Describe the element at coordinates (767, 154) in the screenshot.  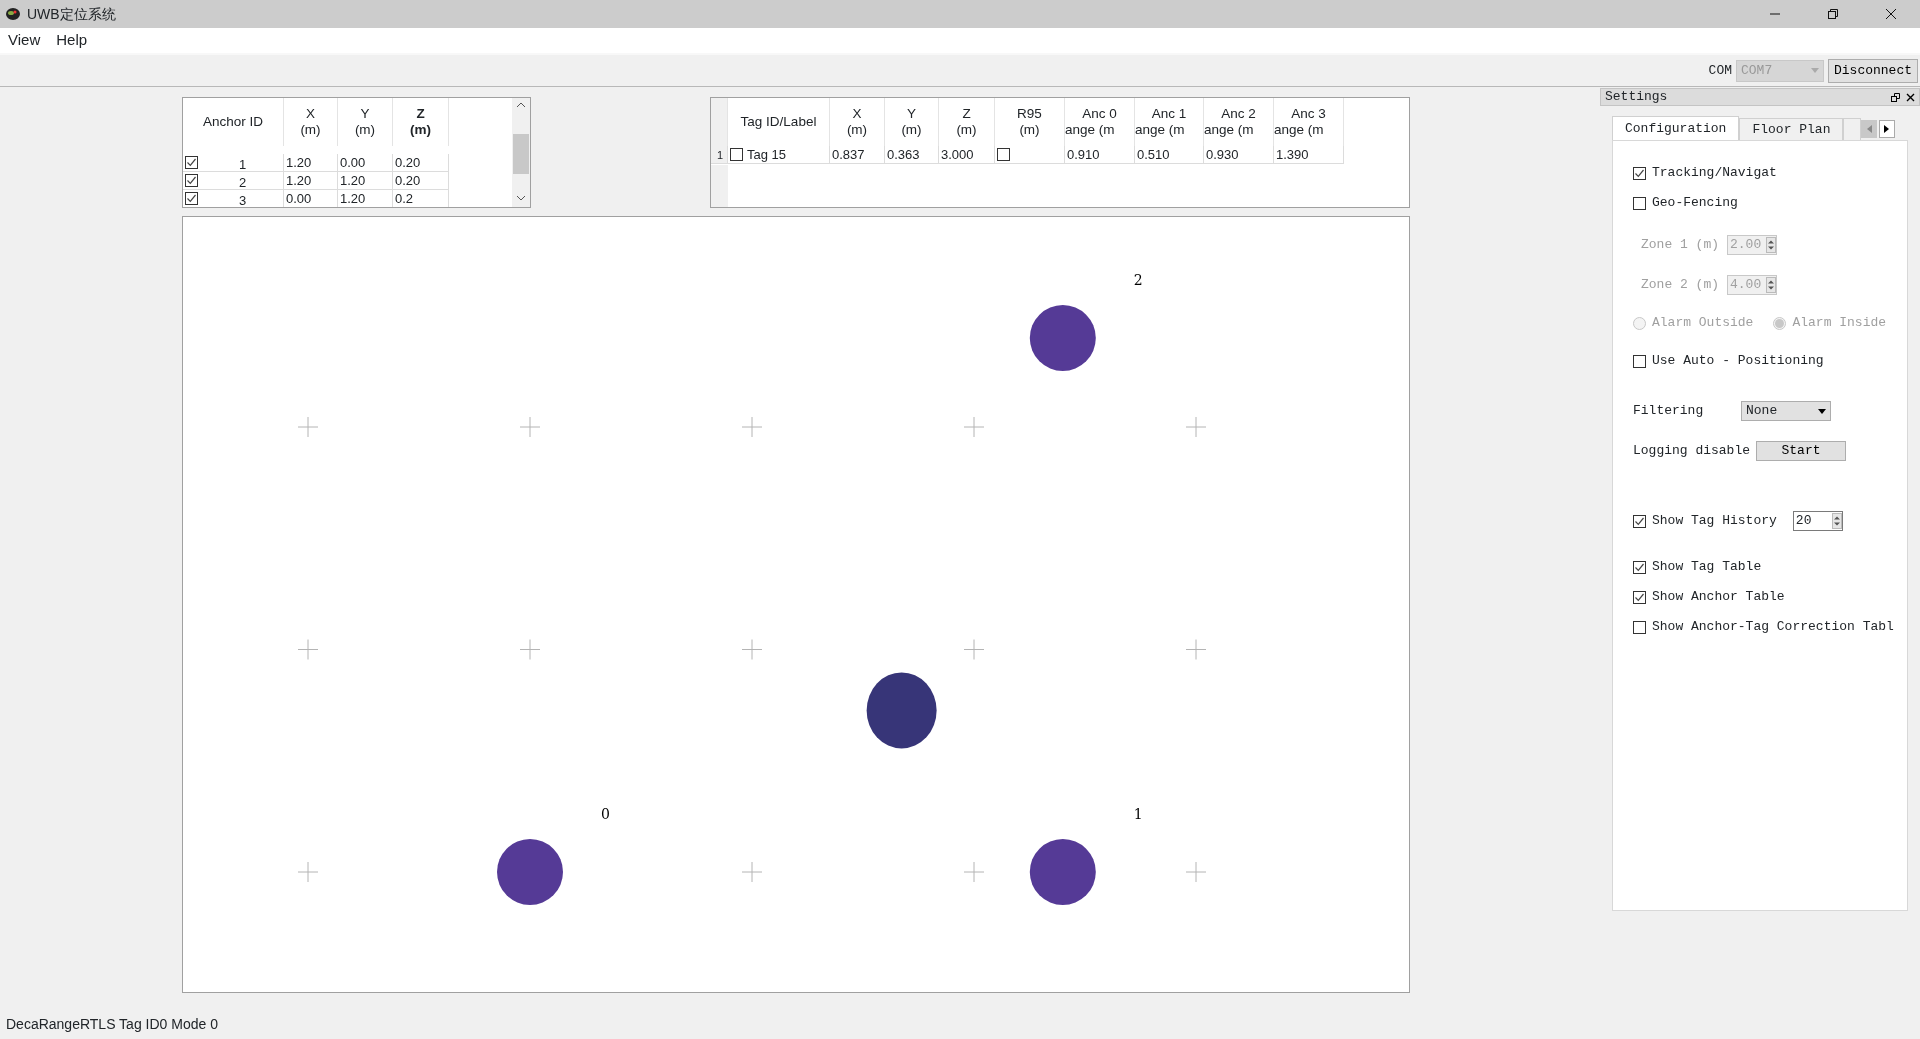
I see `table-cell: Tag 15` at that location.